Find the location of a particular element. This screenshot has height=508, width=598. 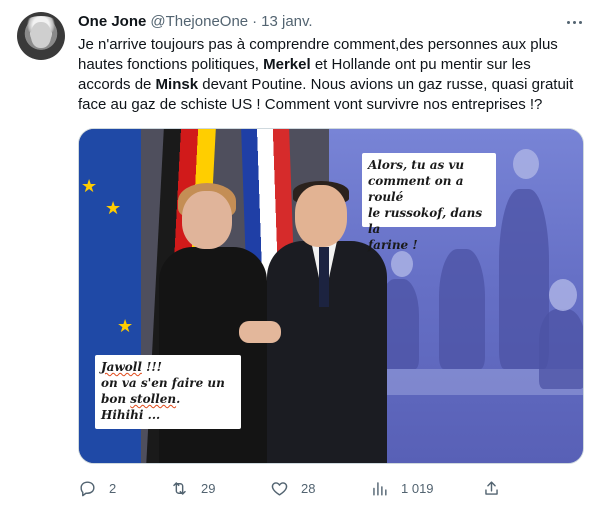

bubble-right-line: comment on a roulé is located at coordinates (416, 189).